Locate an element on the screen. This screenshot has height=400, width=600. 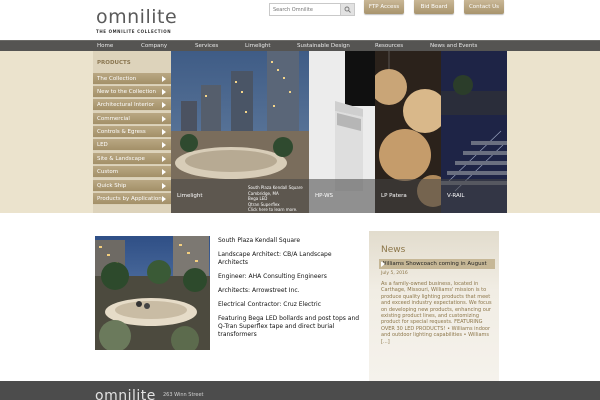
project-architects: Architects: Arrowstreet Inc. is located at coordinates (259, 290).